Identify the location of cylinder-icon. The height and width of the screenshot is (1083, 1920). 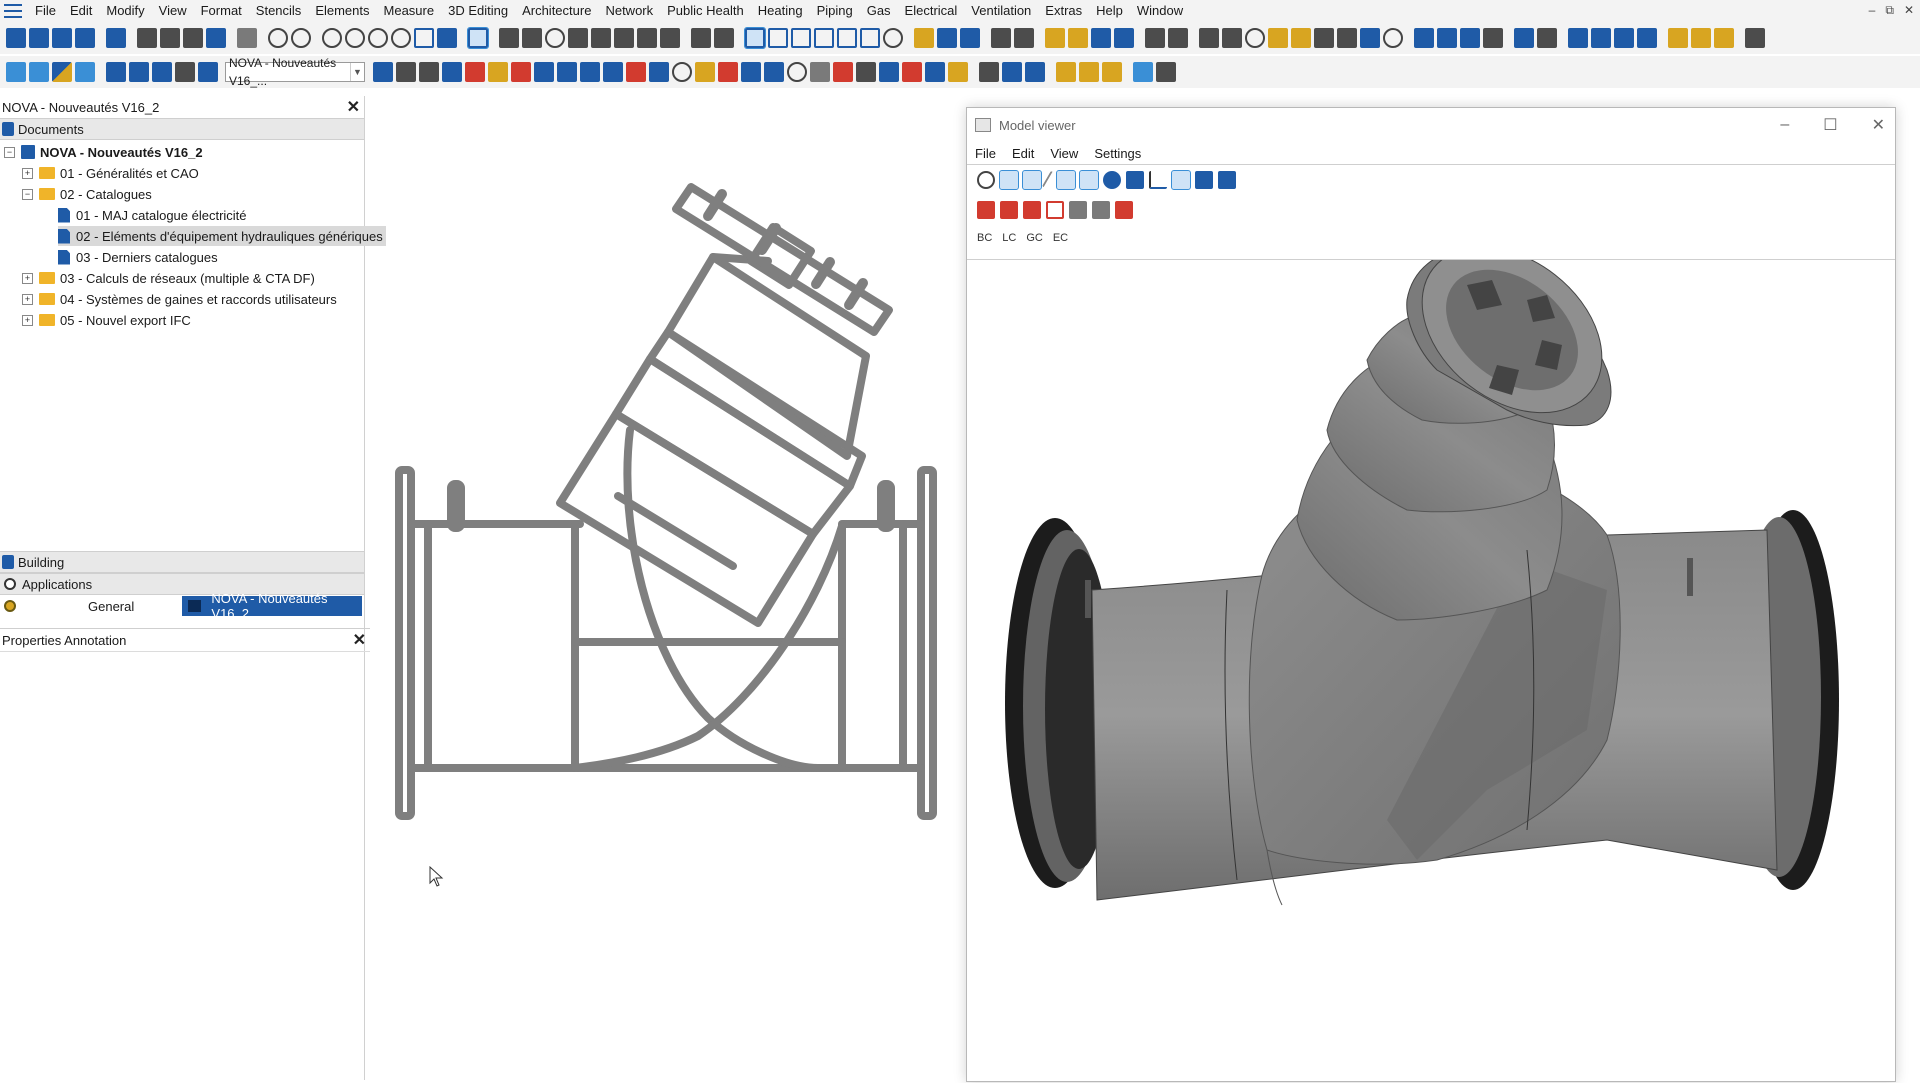
(989, 72).